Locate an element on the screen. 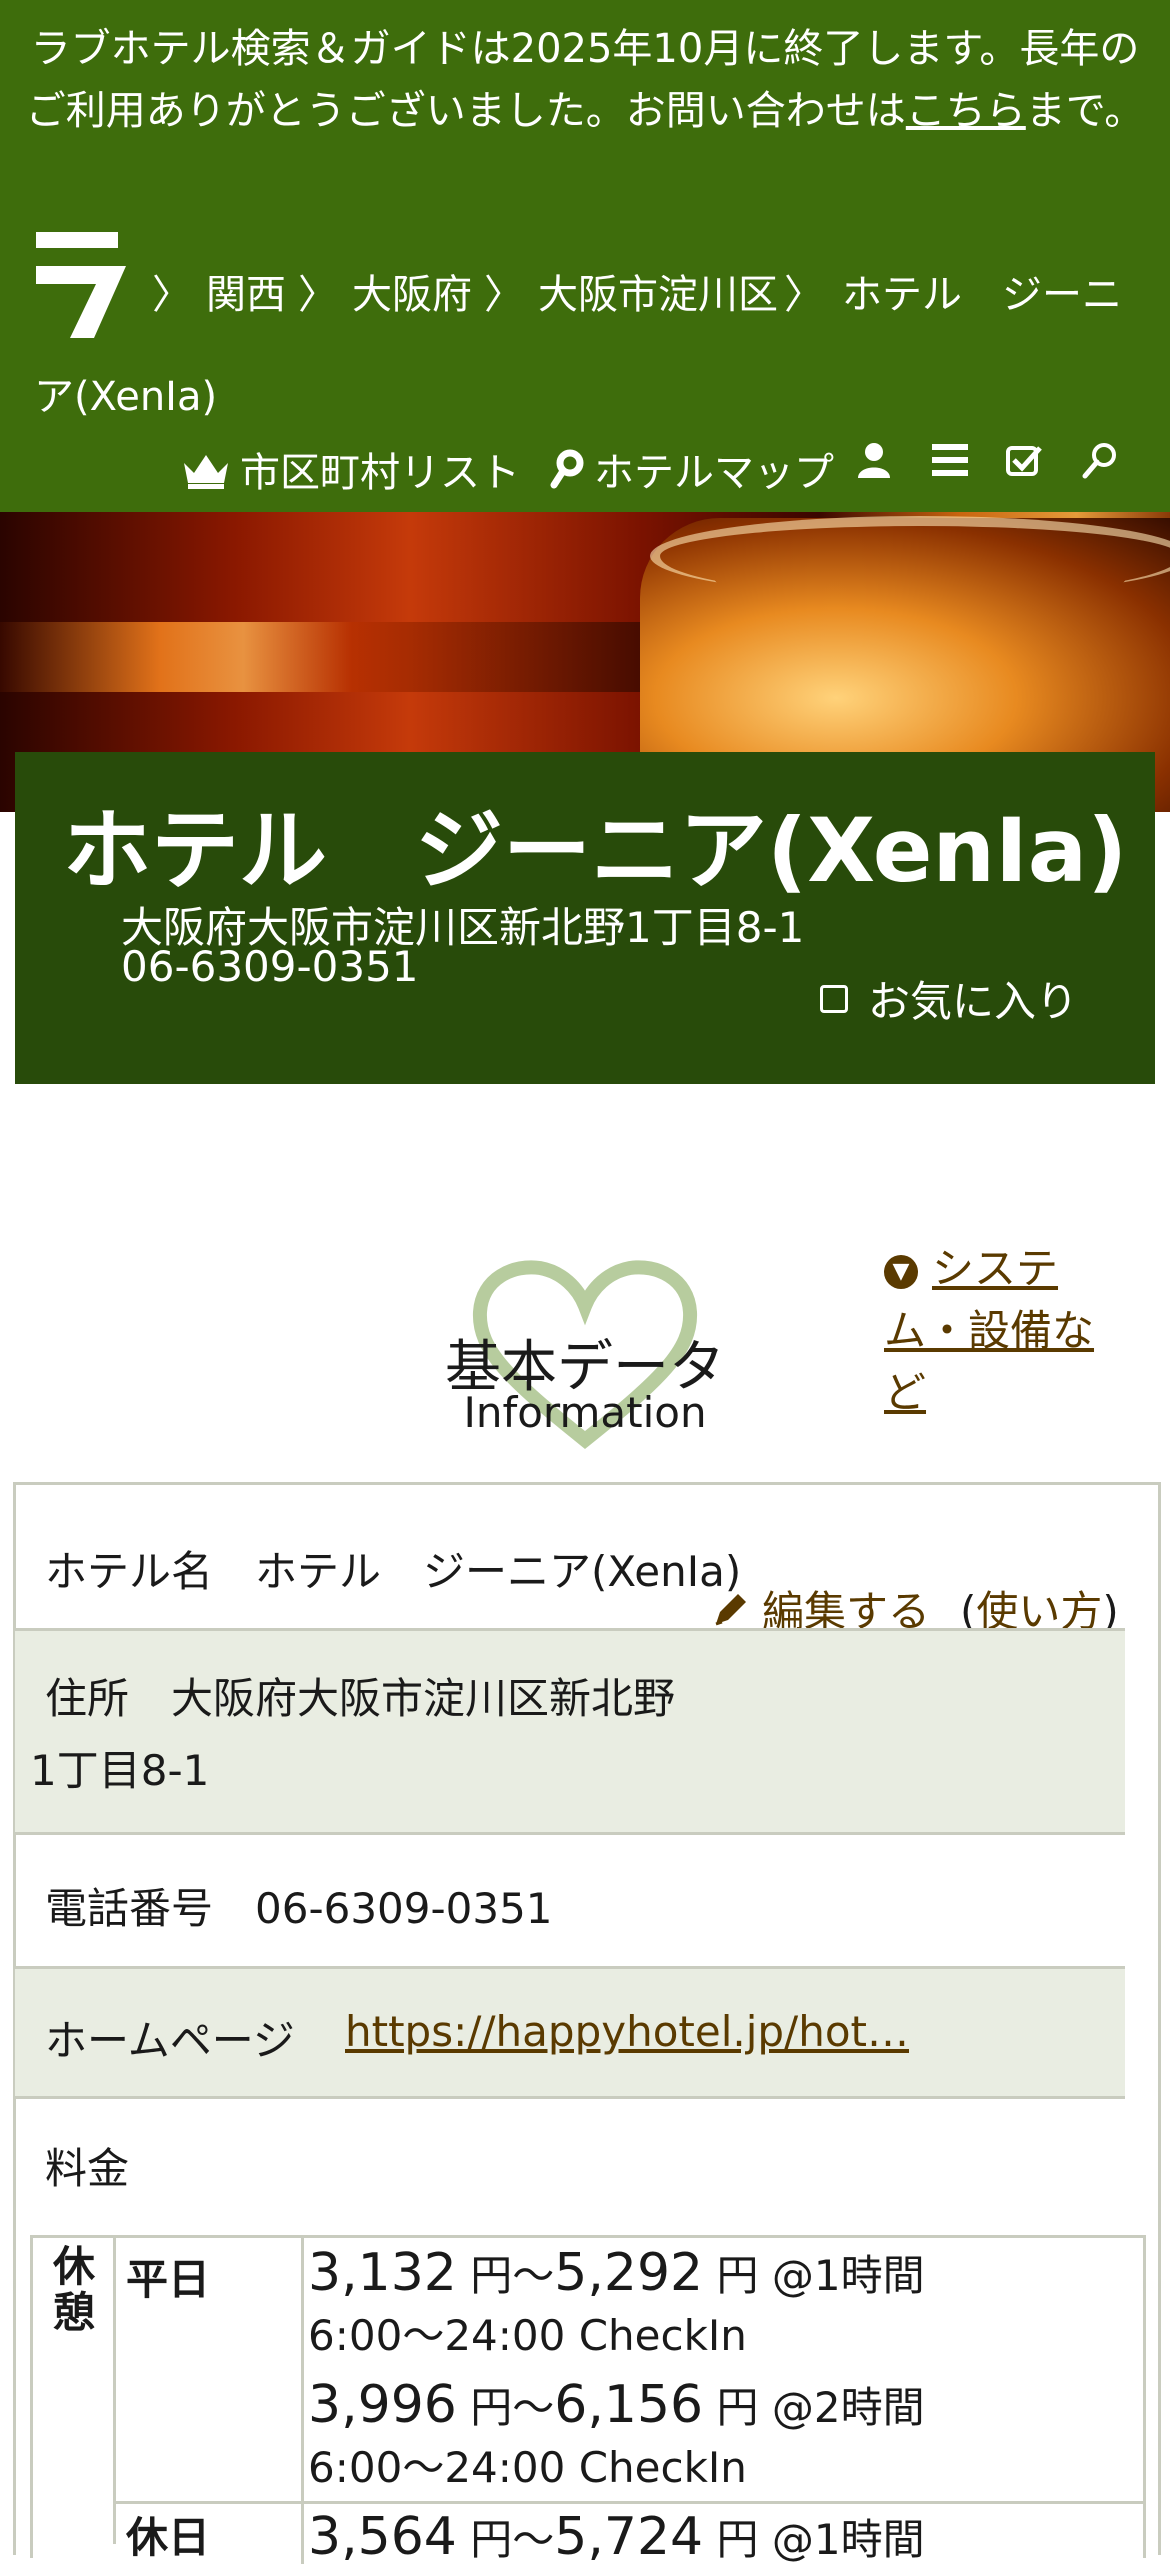 This screenshot has height=2567, width=1170. search-button is located at coordinates (1104, 460).